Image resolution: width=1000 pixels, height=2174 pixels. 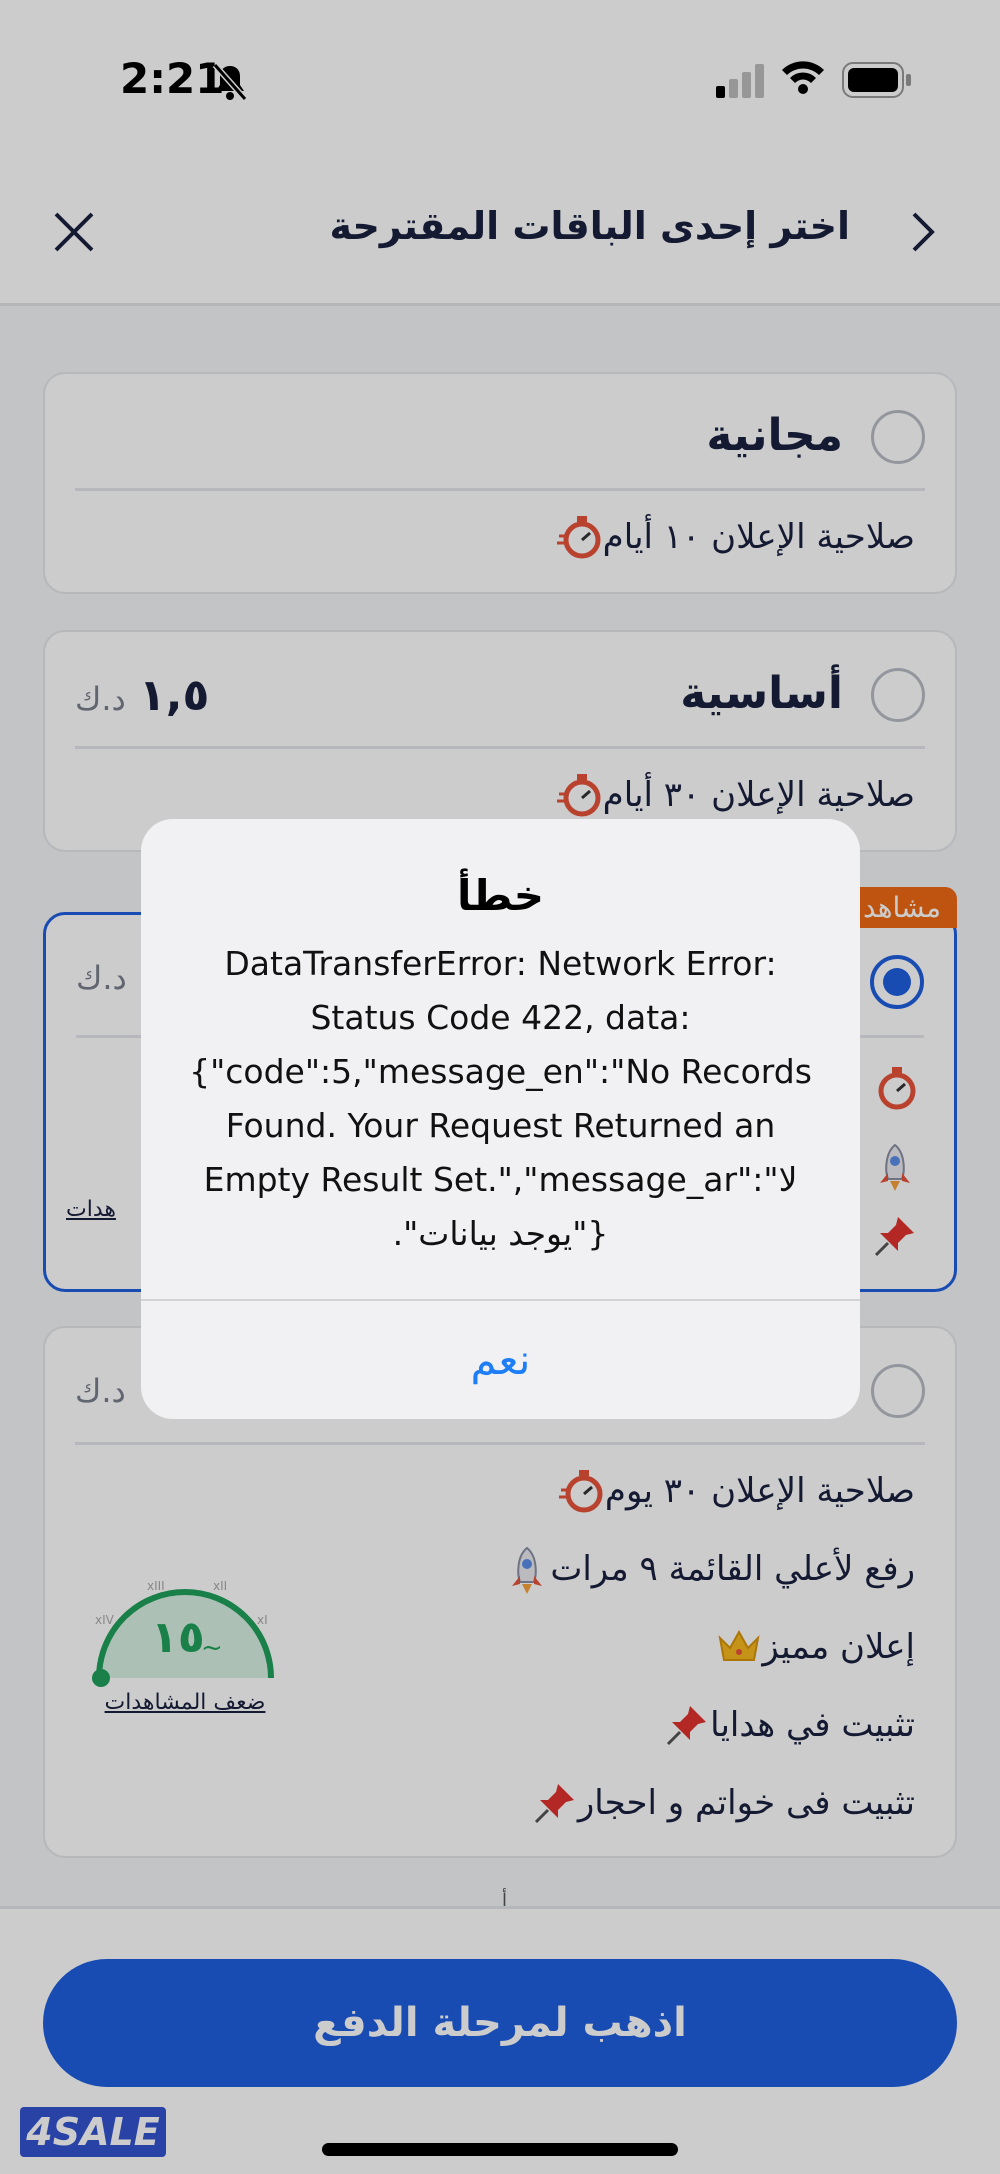 I want to click on dialog-title: خطأ, so click(x=500, y=895).